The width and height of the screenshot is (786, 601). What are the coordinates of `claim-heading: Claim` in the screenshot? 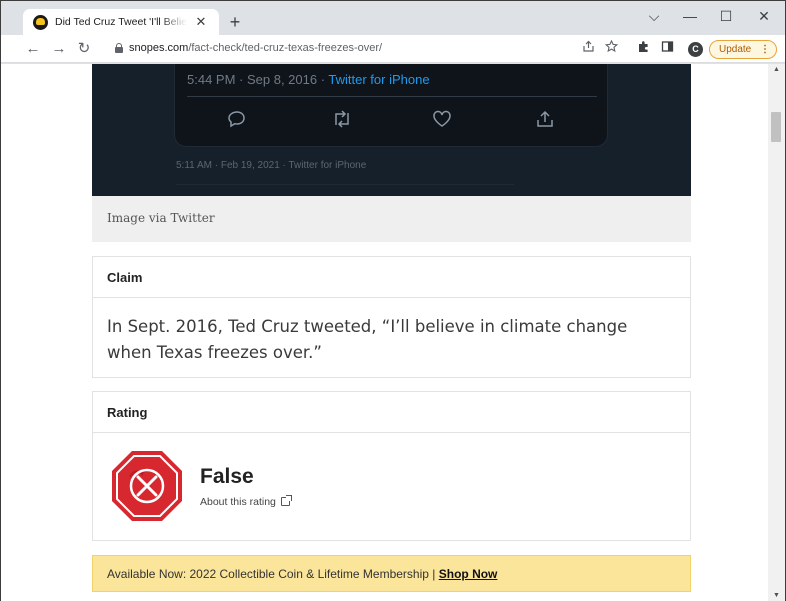 It's located at (125, 277).